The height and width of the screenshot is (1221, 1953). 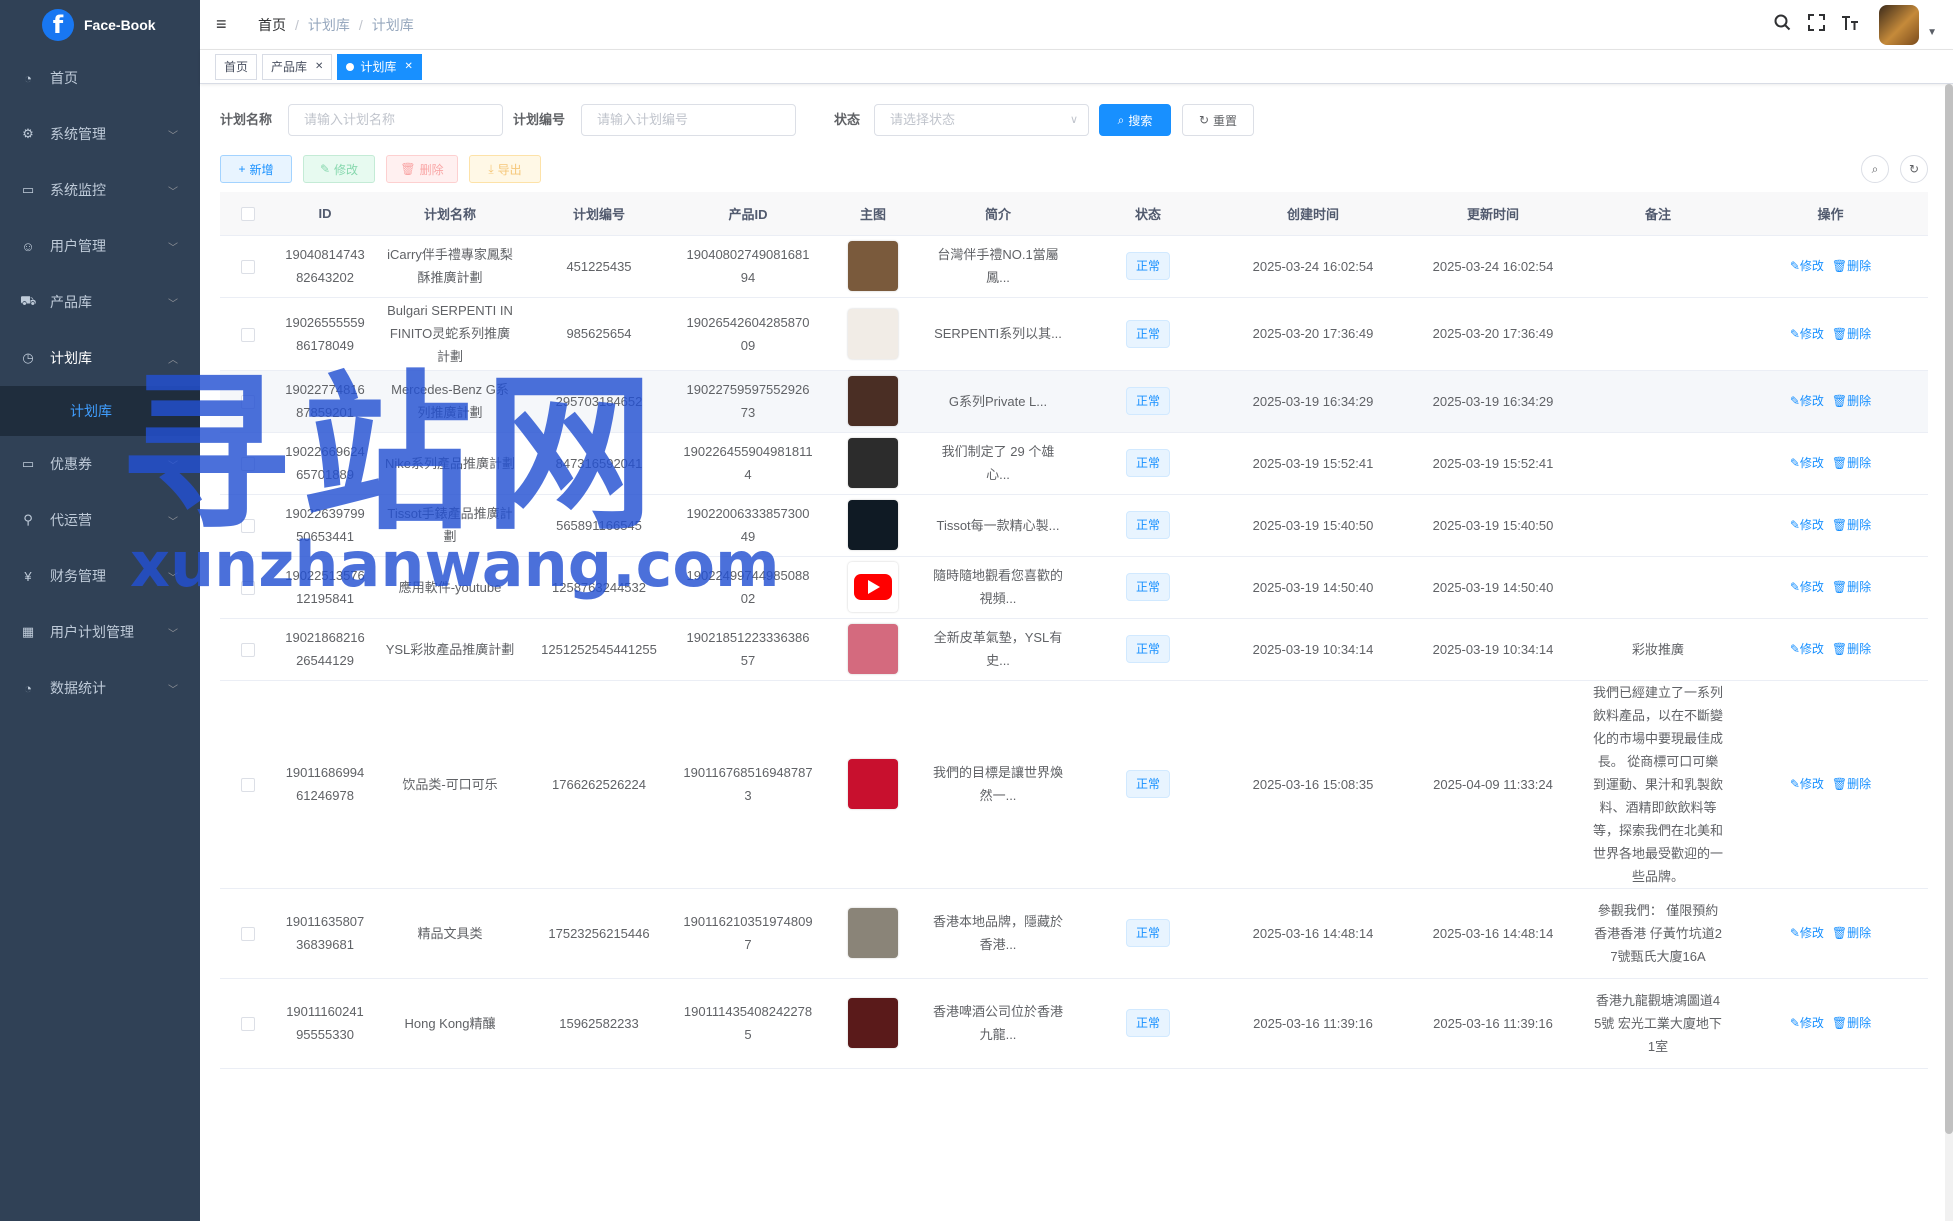 What do you see at coordinates (379, 66) in the screenshot?
I see `tag-plan-library: 计划库 ✕` at bounding box center [379, 66].